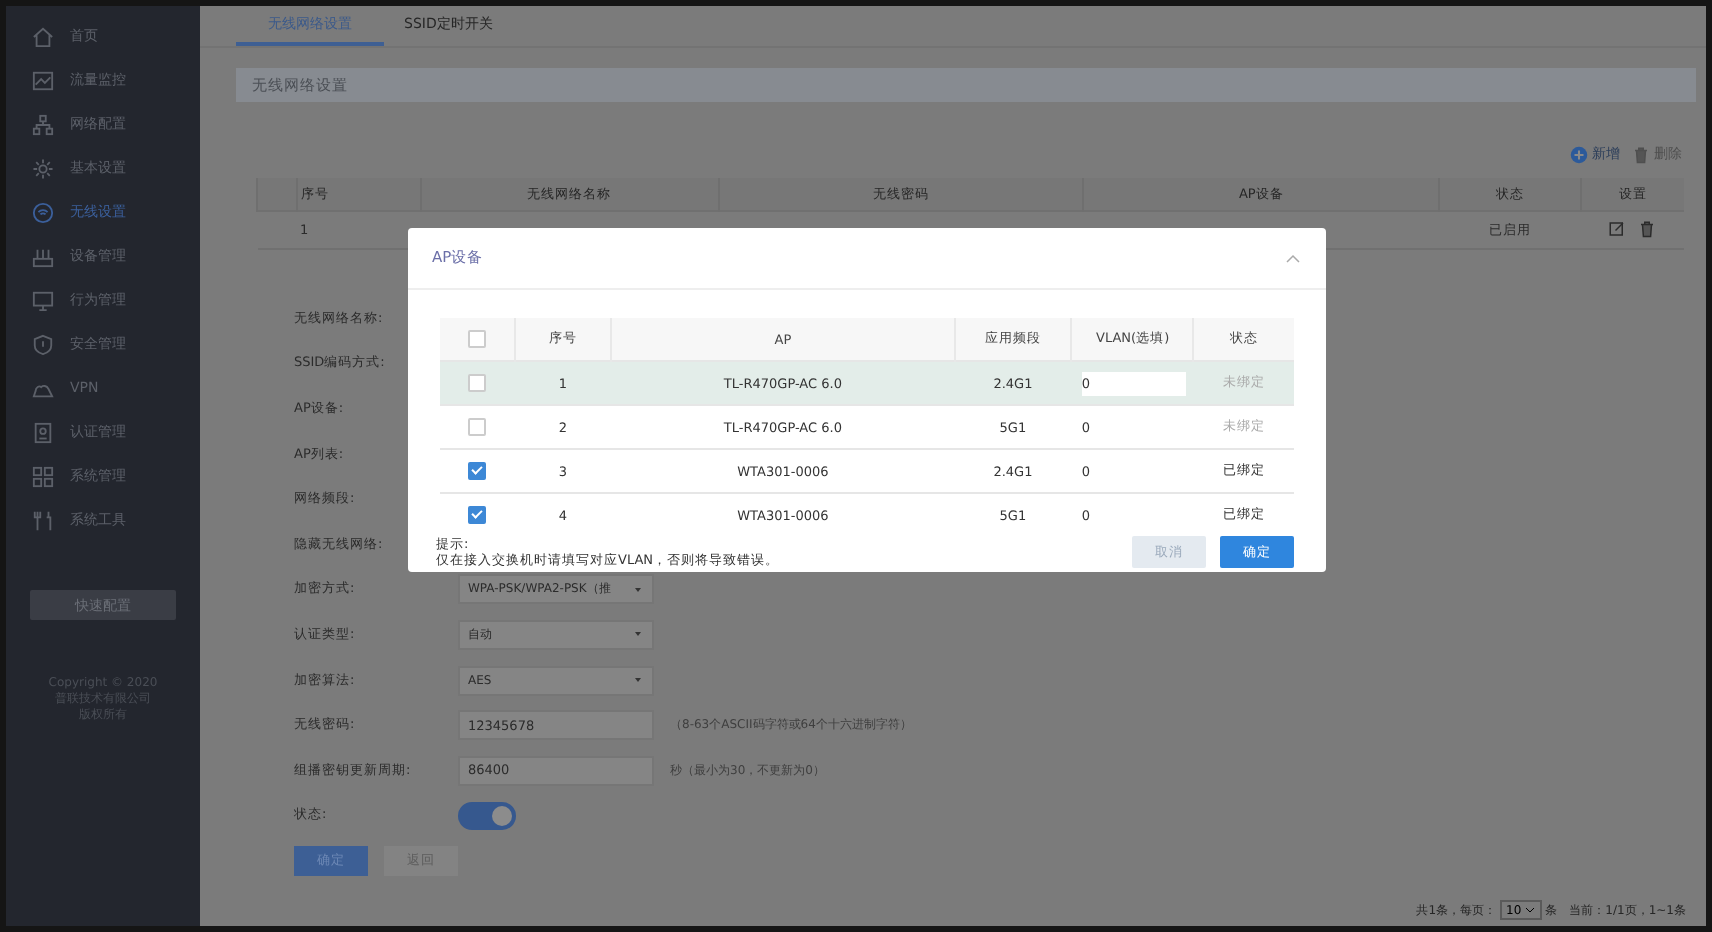  I want to click on home-icon, so click(43, 36).